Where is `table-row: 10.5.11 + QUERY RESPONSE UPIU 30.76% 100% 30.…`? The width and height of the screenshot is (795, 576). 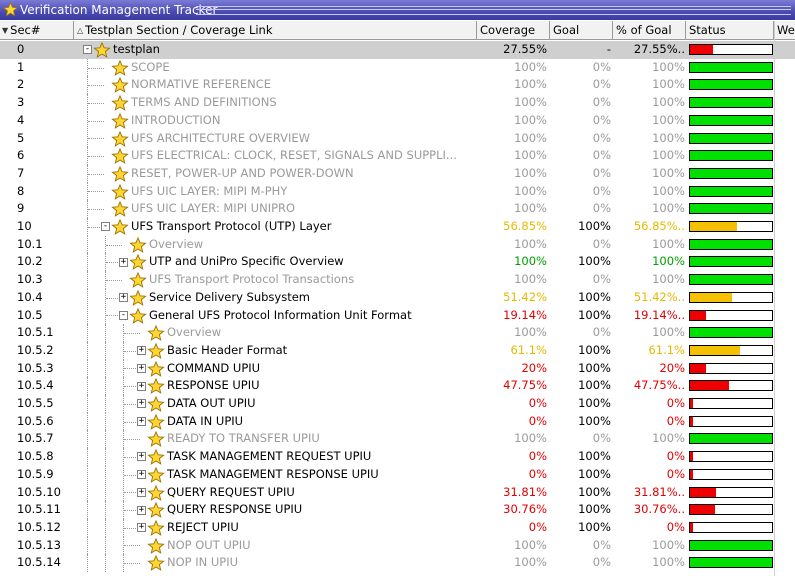 table-row: 10.5.11 + QUERY RESPONSE UPIU 30.76% 100% 30.… is located at coordinates (397, 510).